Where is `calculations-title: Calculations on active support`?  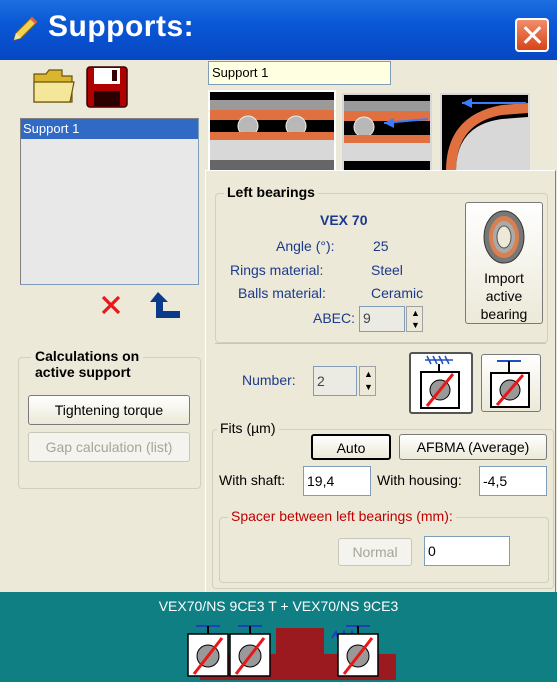 calculations-title: Calculations on active support is located at coordinates (87, 364).